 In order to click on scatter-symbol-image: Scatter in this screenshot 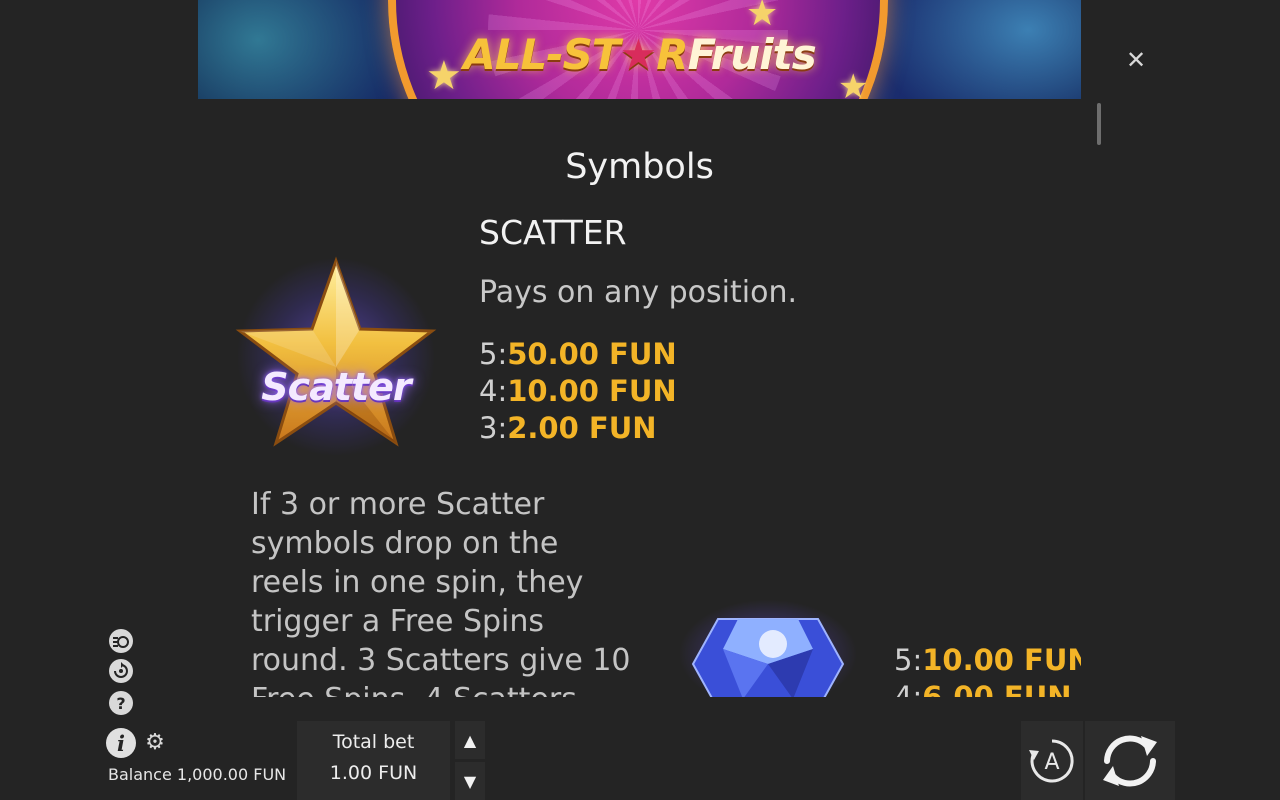, I will do `click(336, 357)`.